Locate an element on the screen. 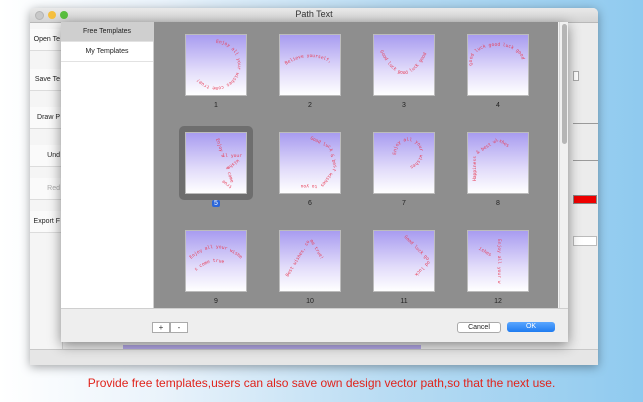 This screenshot has width=643, height=402. open-template-button: Open Te is located at coordinates (46, 40).